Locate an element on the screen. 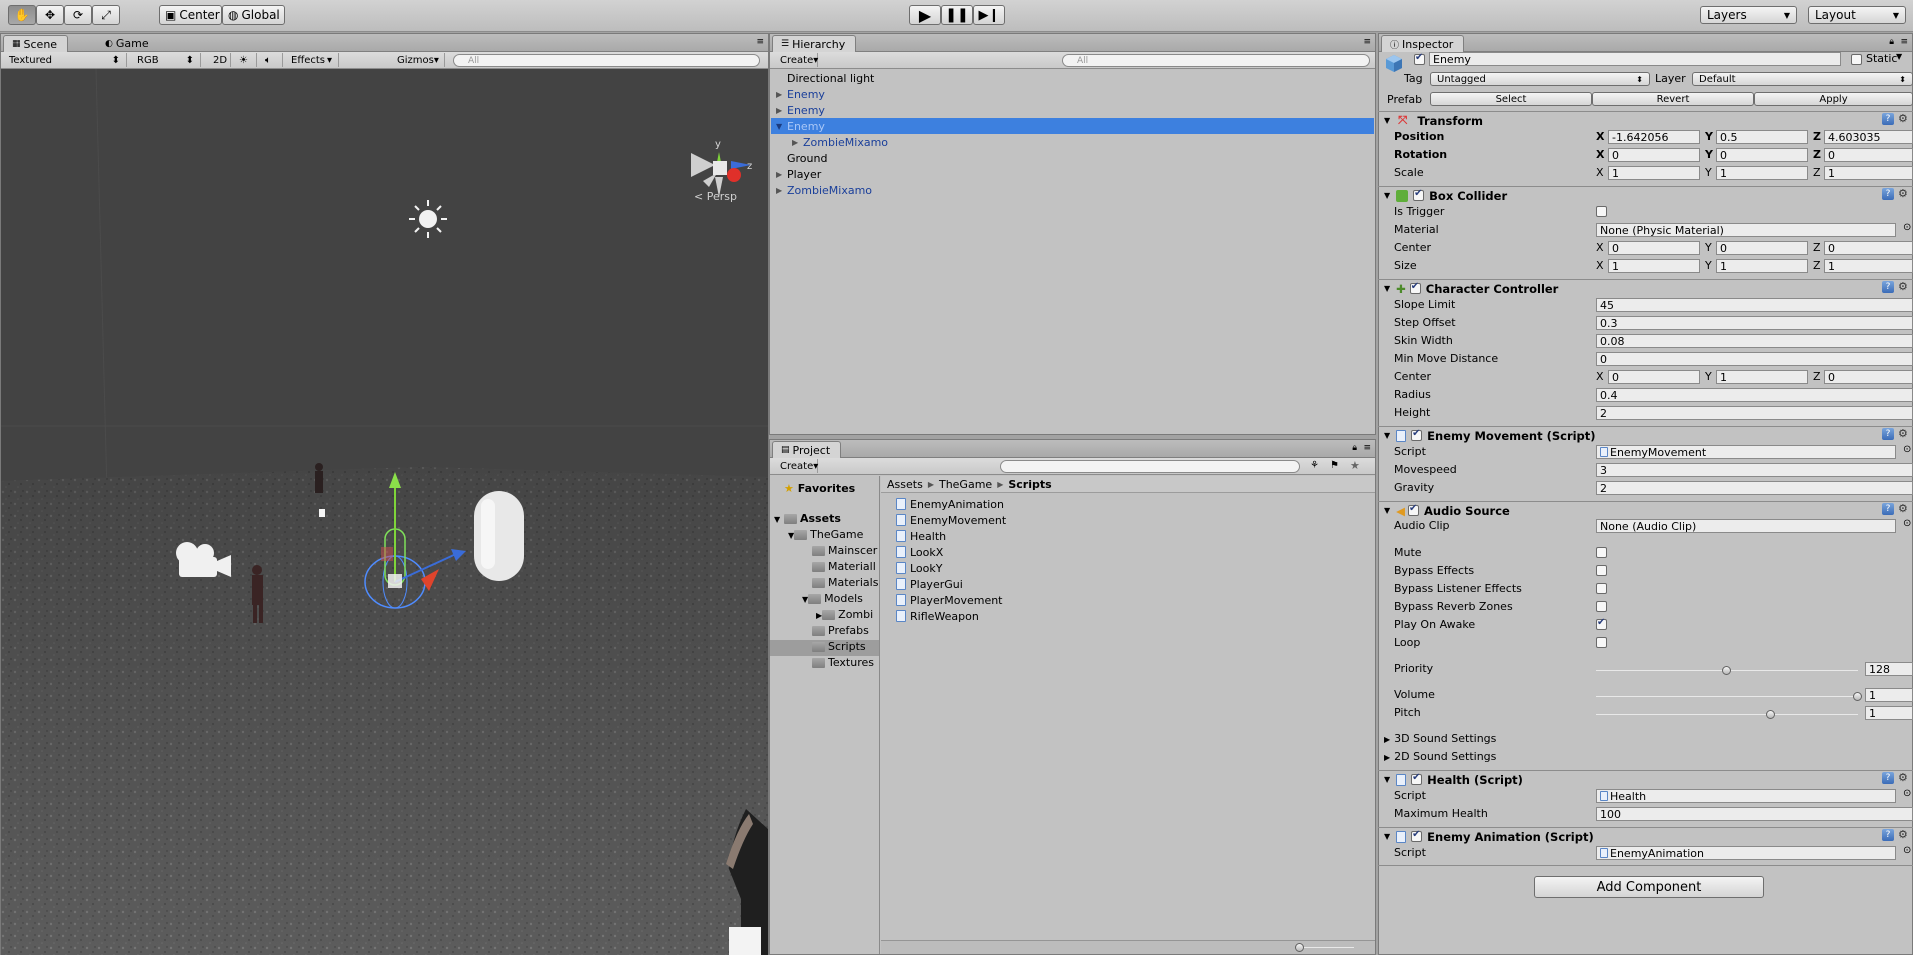 This screenshot has width=1913, height=955. cc-center-z-field: 0 is located at coordinates (1868, 377).